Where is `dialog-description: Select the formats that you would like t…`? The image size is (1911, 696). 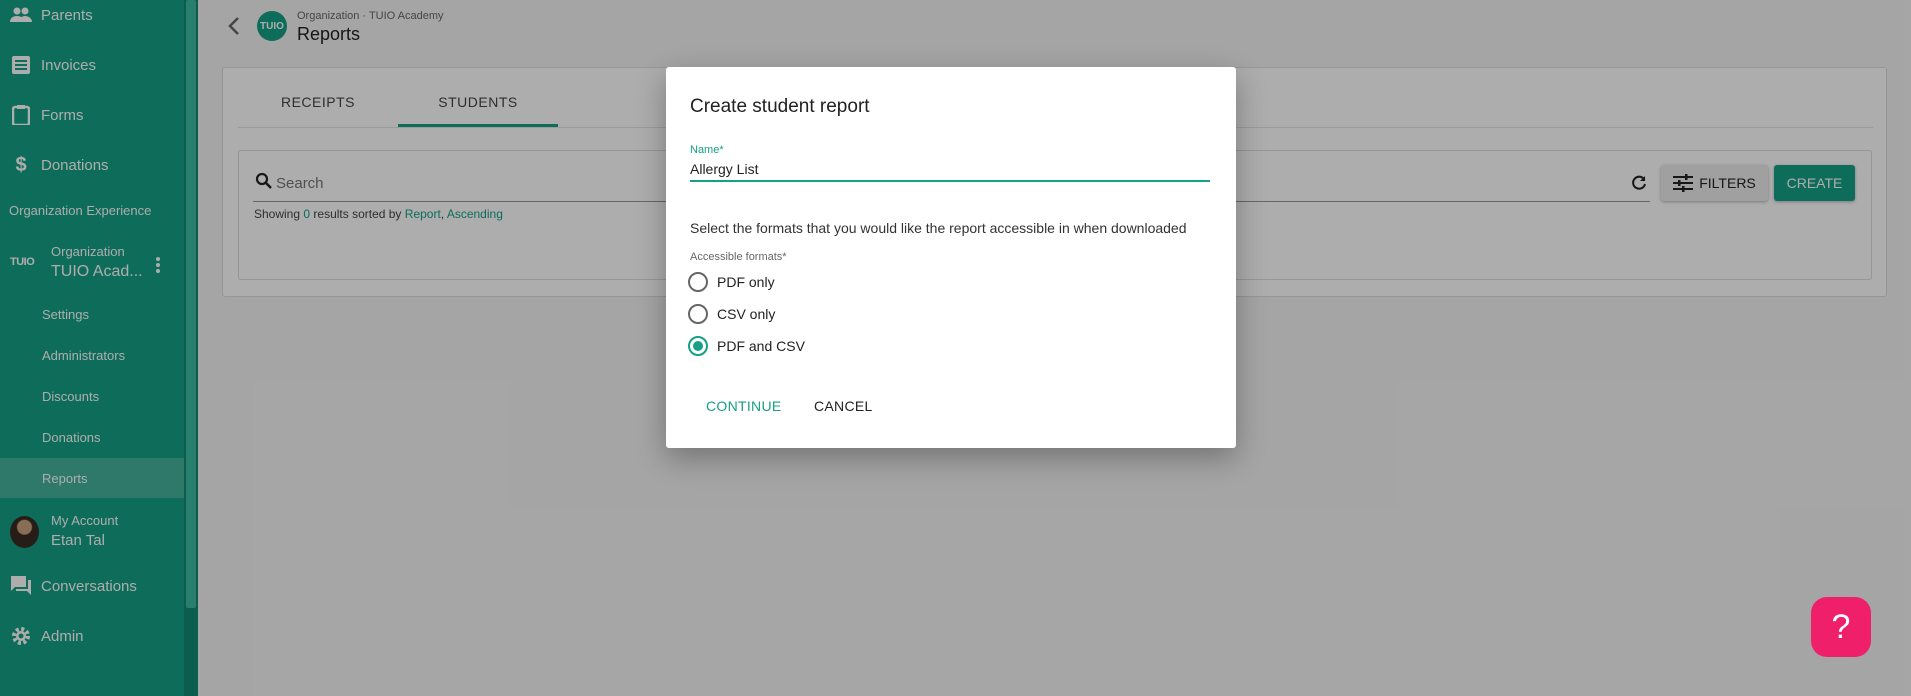
dialog-description: Select the formats that you would like t… is located at coordinates (938, 228).